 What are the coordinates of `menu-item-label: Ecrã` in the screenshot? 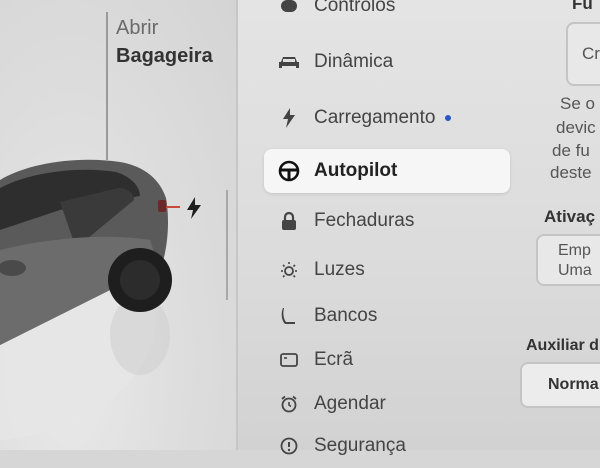 It's located at (334, 359).